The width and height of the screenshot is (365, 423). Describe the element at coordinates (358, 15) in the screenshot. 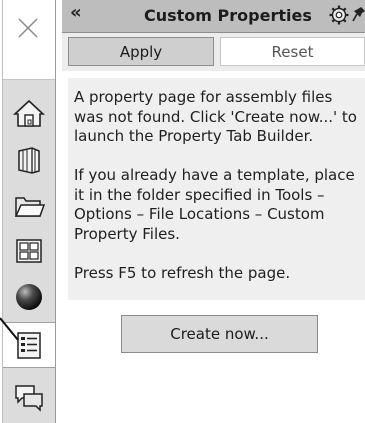

I see `pin-icon` at that location.